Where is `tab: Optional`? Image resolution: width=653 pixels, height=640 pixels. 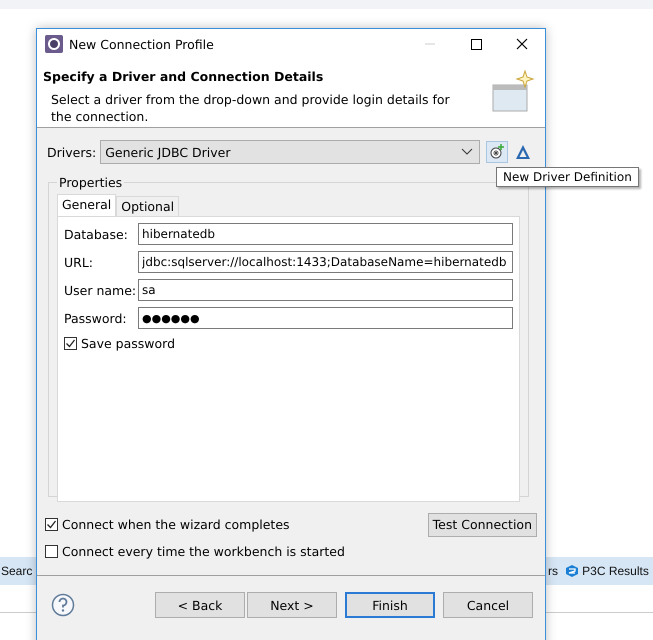
tab: Optional is located at coordinates (148, 206).